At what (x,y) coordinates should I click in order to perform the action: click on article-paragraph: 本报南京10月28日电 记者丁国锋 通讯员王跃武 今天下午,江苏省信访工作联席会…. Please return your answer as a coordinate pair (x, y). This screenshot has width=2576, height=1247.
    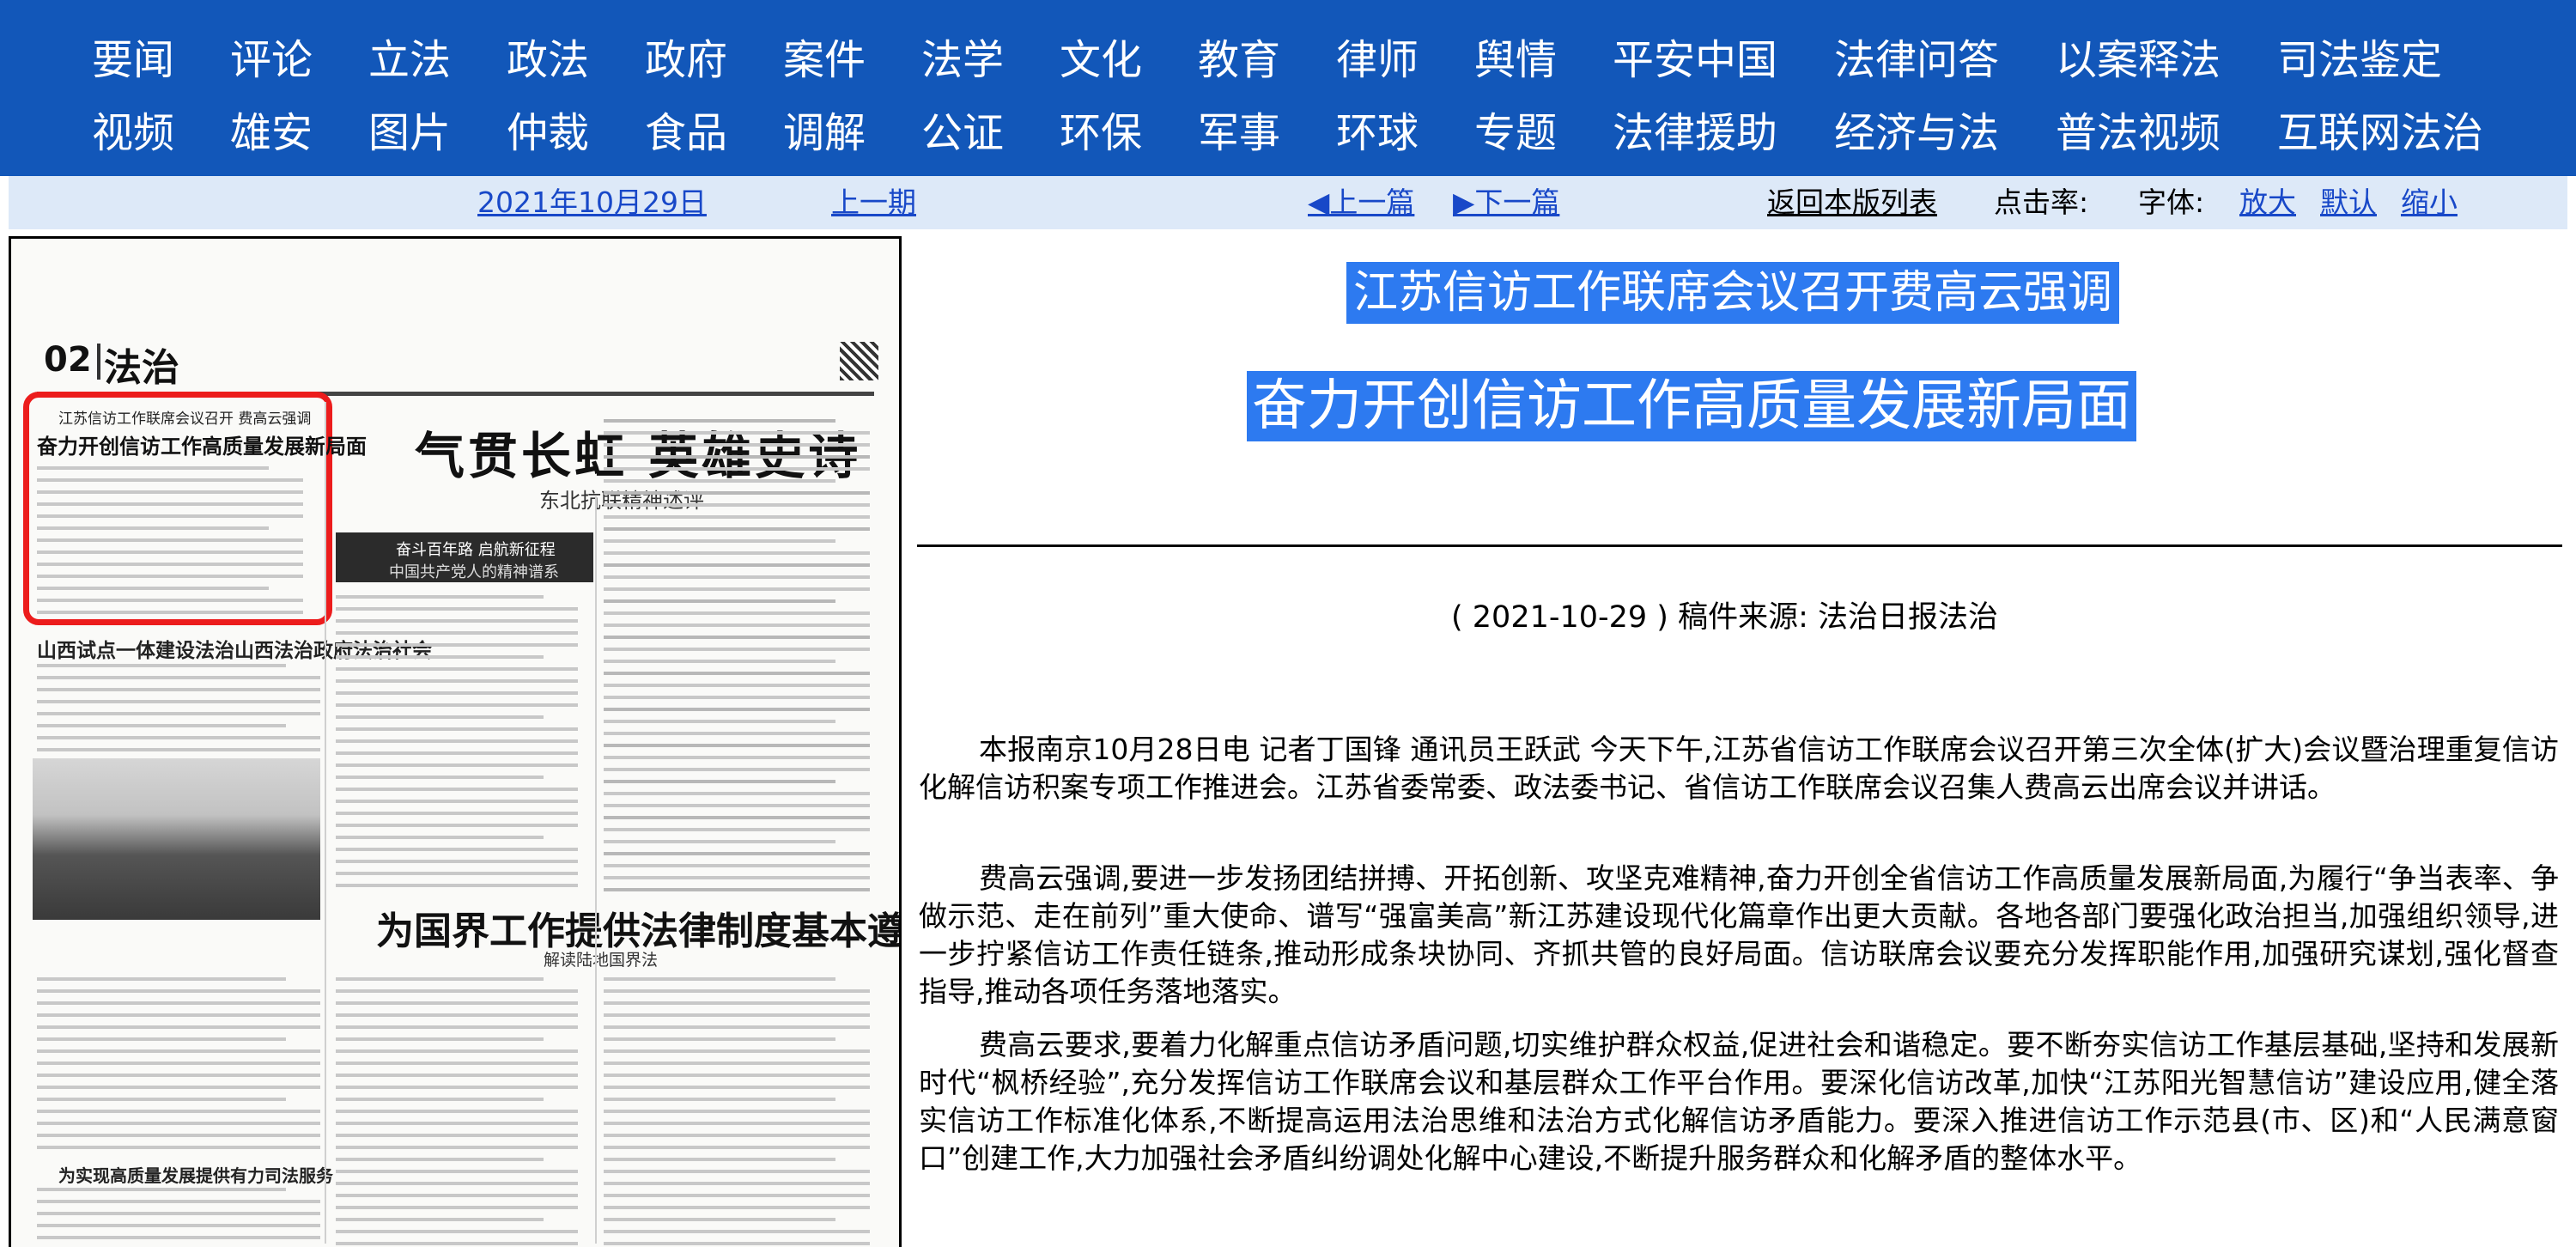
    Looking at the image, I should click on (1739, 769).